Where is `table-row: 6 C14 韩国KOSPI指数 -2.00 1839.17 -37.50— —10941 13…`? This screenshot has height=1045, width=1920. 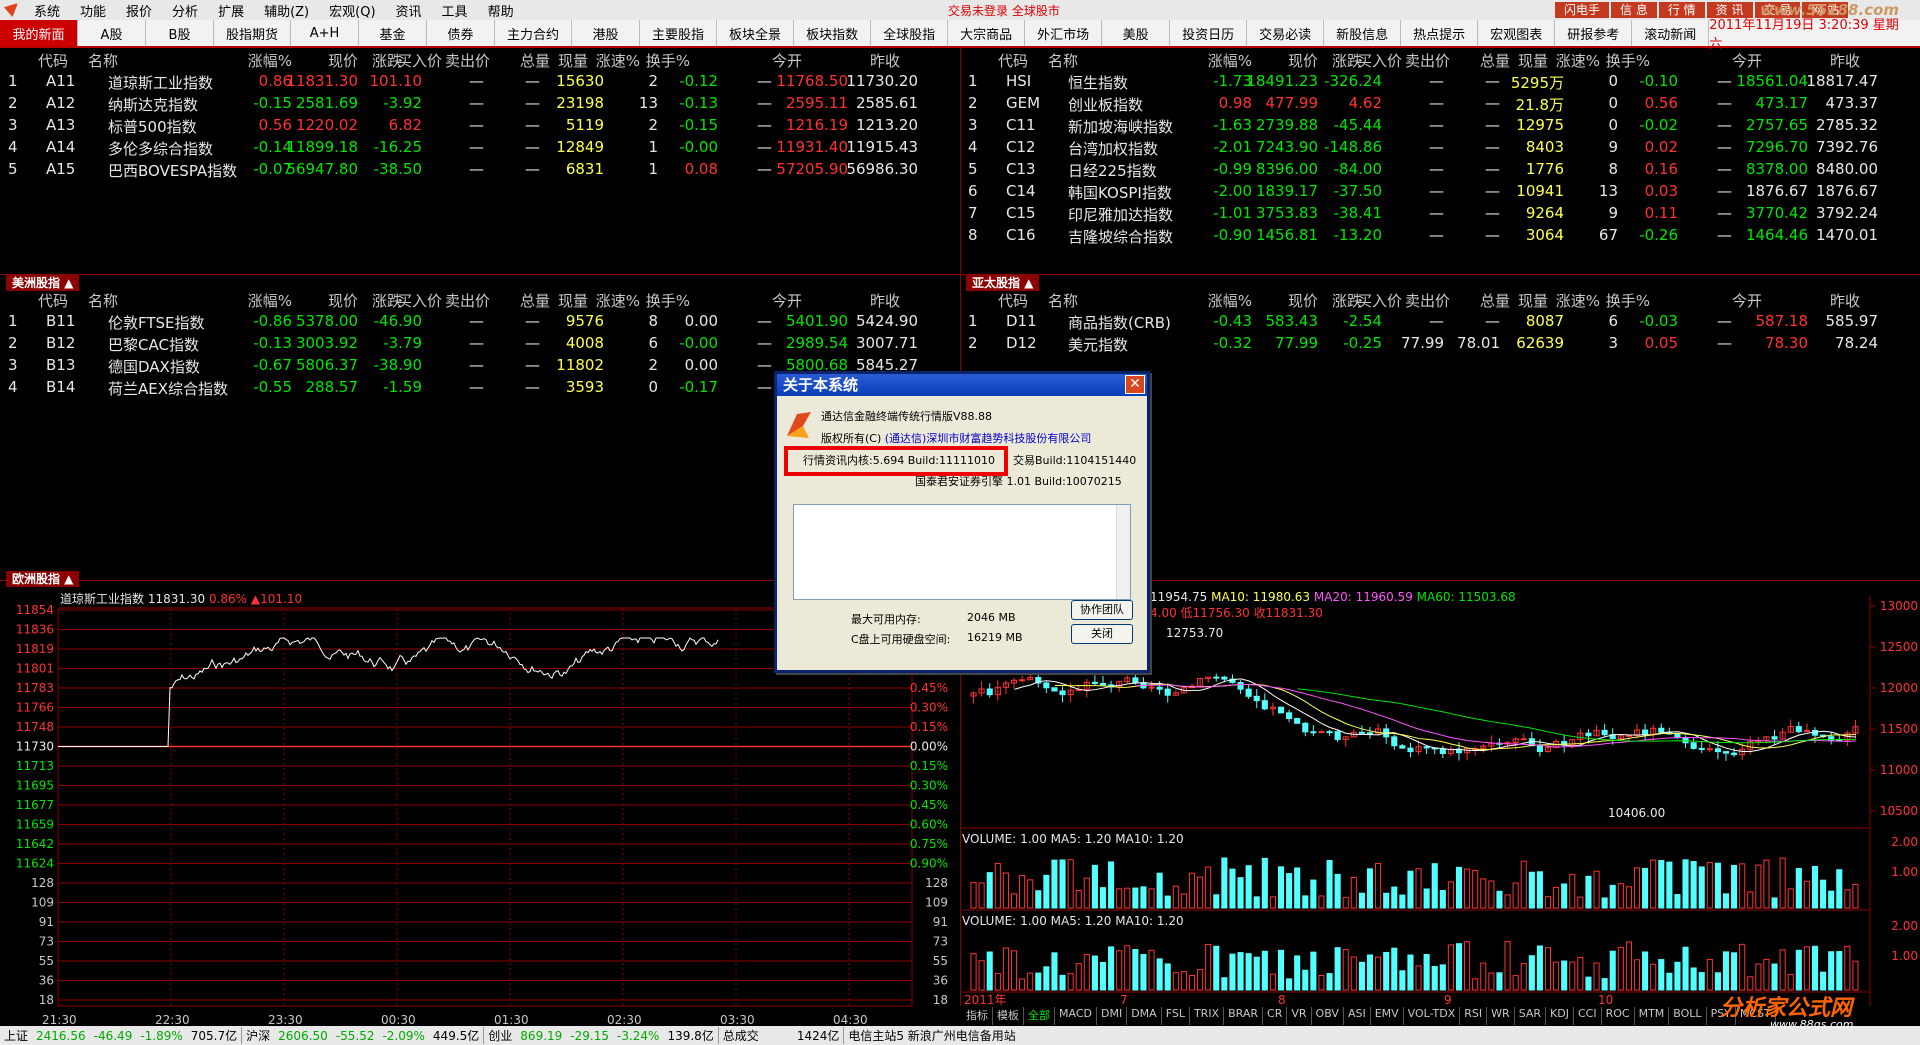
table-row: 6 C14 韩国KOSPI指数 -2.00 1839.17 -37.50— —10941 13… is located at coordinates (1440, 193).